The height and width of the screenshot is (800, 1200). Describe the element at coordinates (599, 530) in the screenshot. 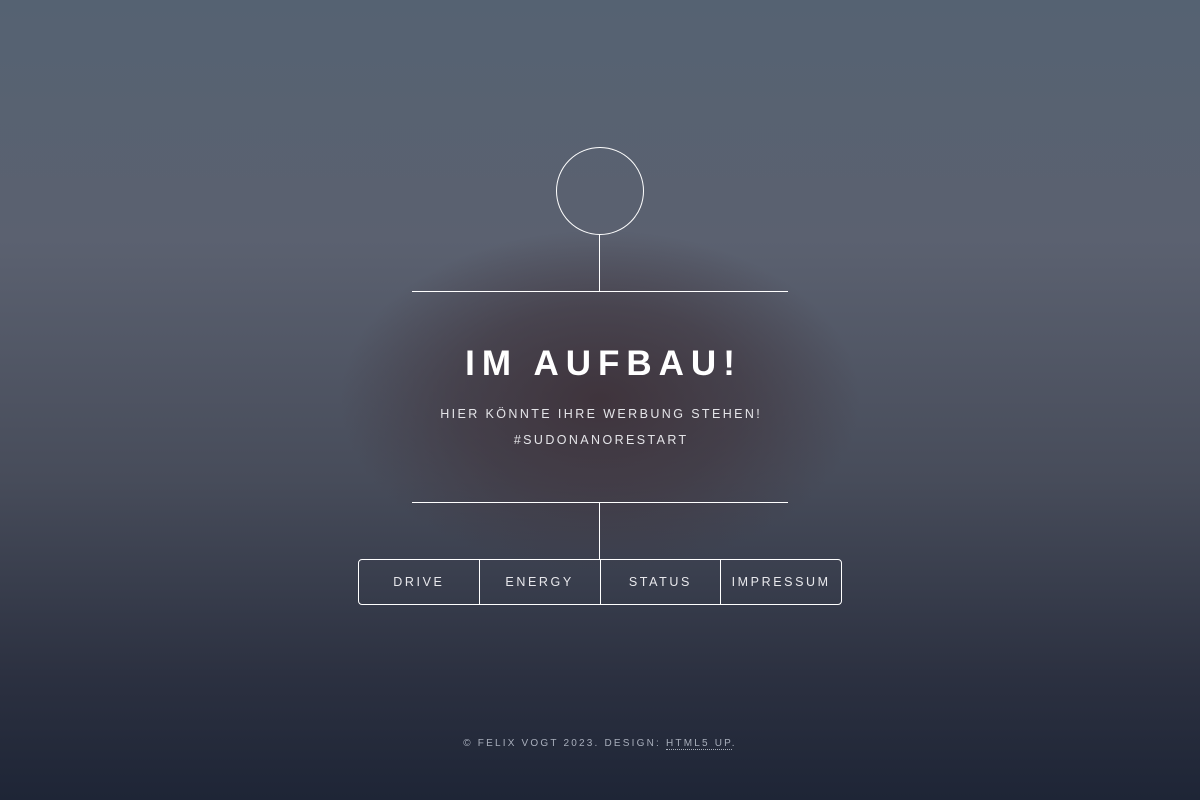

I see `nav-connector-line` at that location.